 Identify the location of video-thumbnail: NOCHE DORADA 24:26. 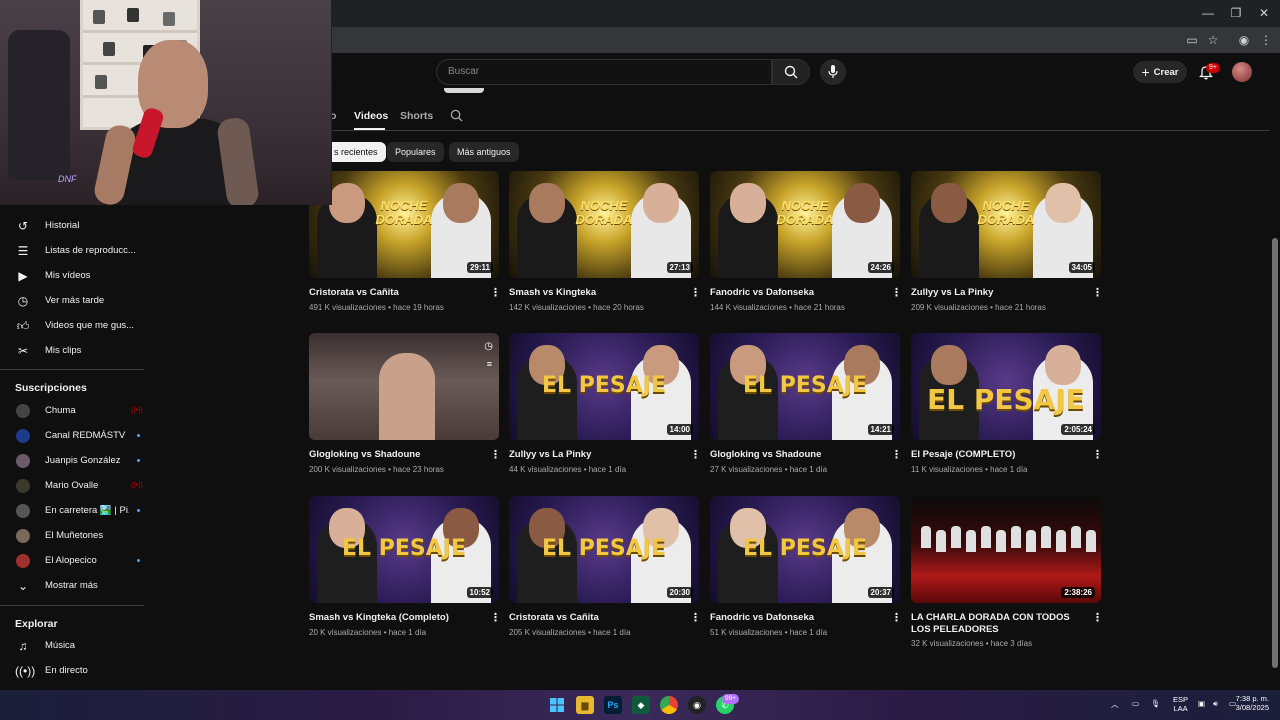
(805, 224).